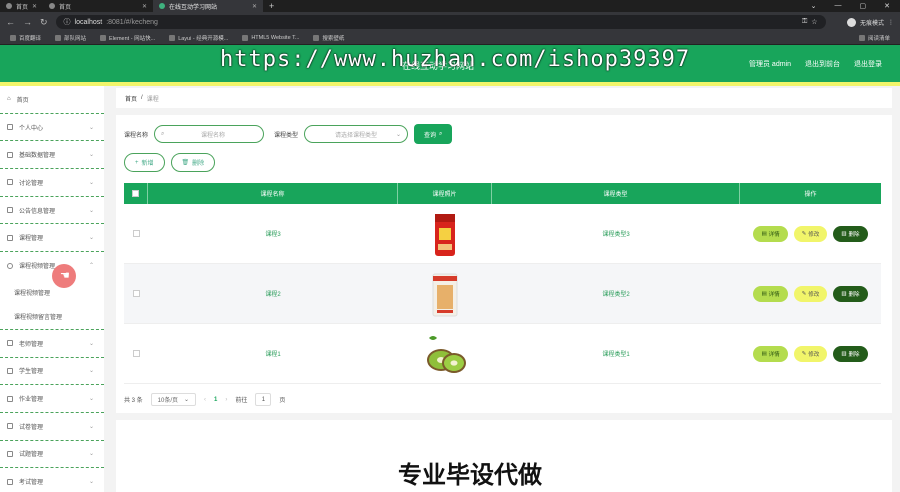 This screenshot has width=900, height=492. What do you see at coordinates (328, 38) in the screenshot?
I see `bookmark-item: 搜索壁纸` at bounding box center [328, 38].